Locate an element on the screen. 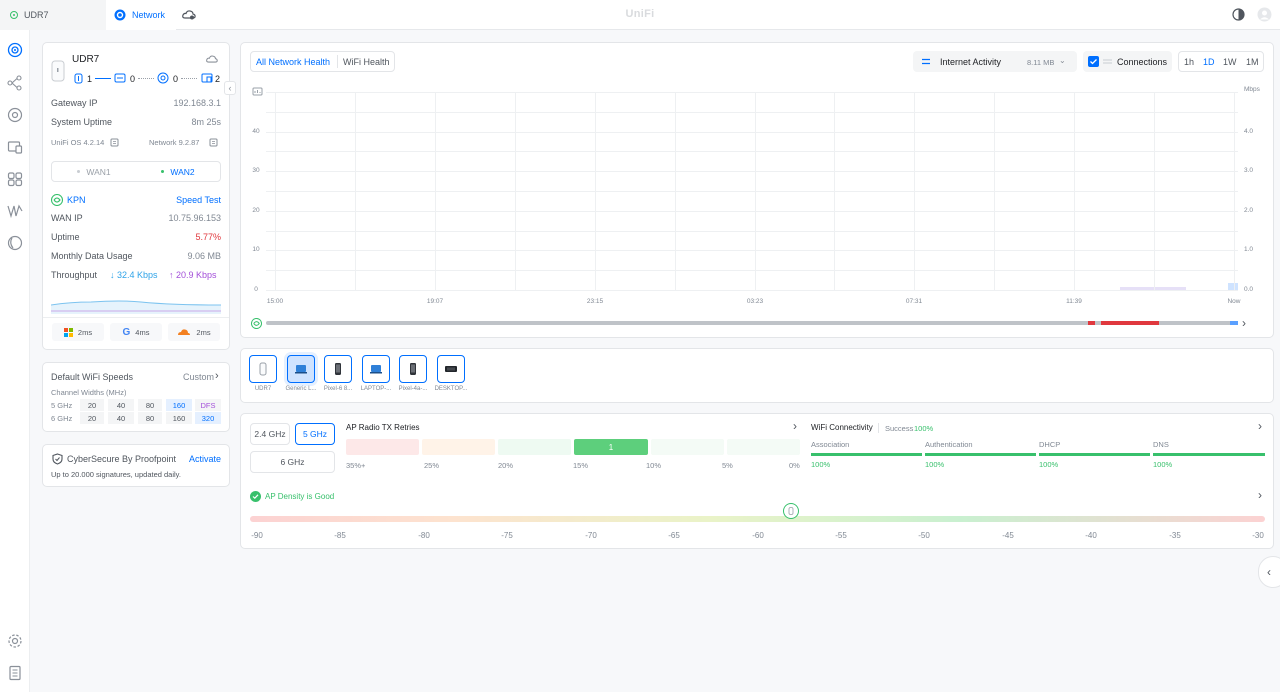 Image resolution: width=1280 pixels, height=692 pixels. count-aps: 0 is located at coordinates (176, 79).